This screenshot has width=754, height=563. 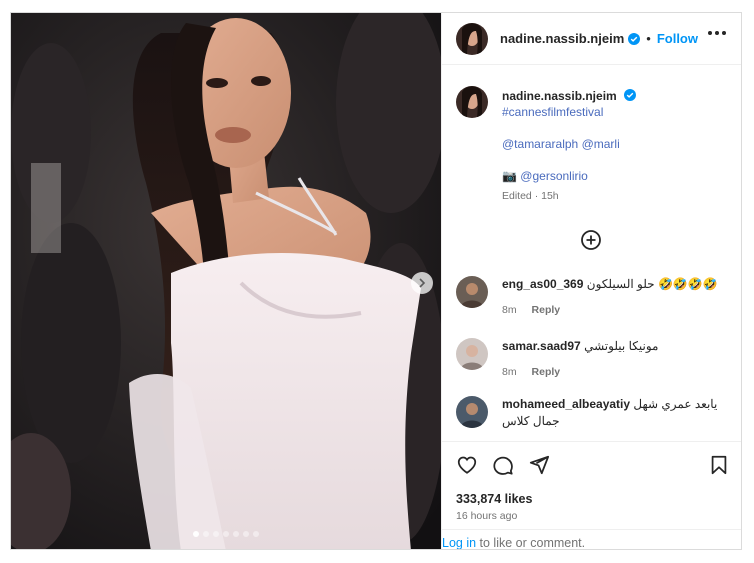 I want to click on comment-text: حلو السيلكون 🤣🤣🤣🤣, so click(x=652, y=284).